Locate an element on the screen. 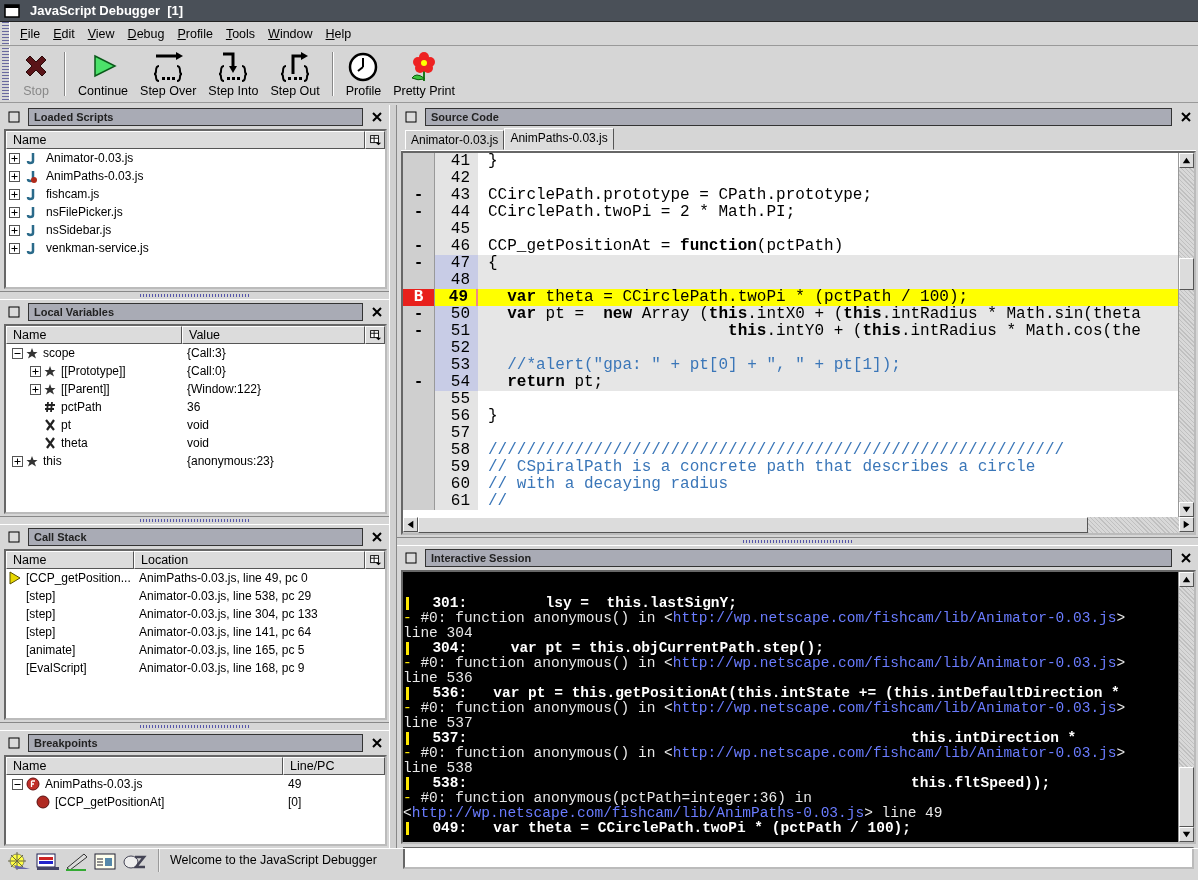 The height and width of the screenshot is (880, 1198). command-input is located at coordinates (798, 858).